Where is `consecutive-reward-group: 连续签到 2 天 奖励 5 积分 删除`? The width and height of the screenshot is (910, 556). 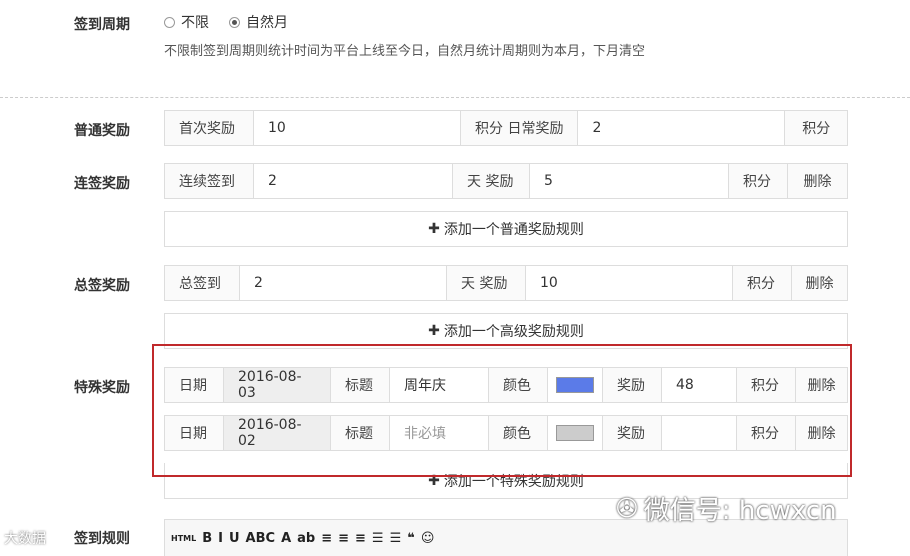
consecutive-reward-group: 连续签到 2 天 奖励 5 积分 删除 is located at coordinates (506, 181).